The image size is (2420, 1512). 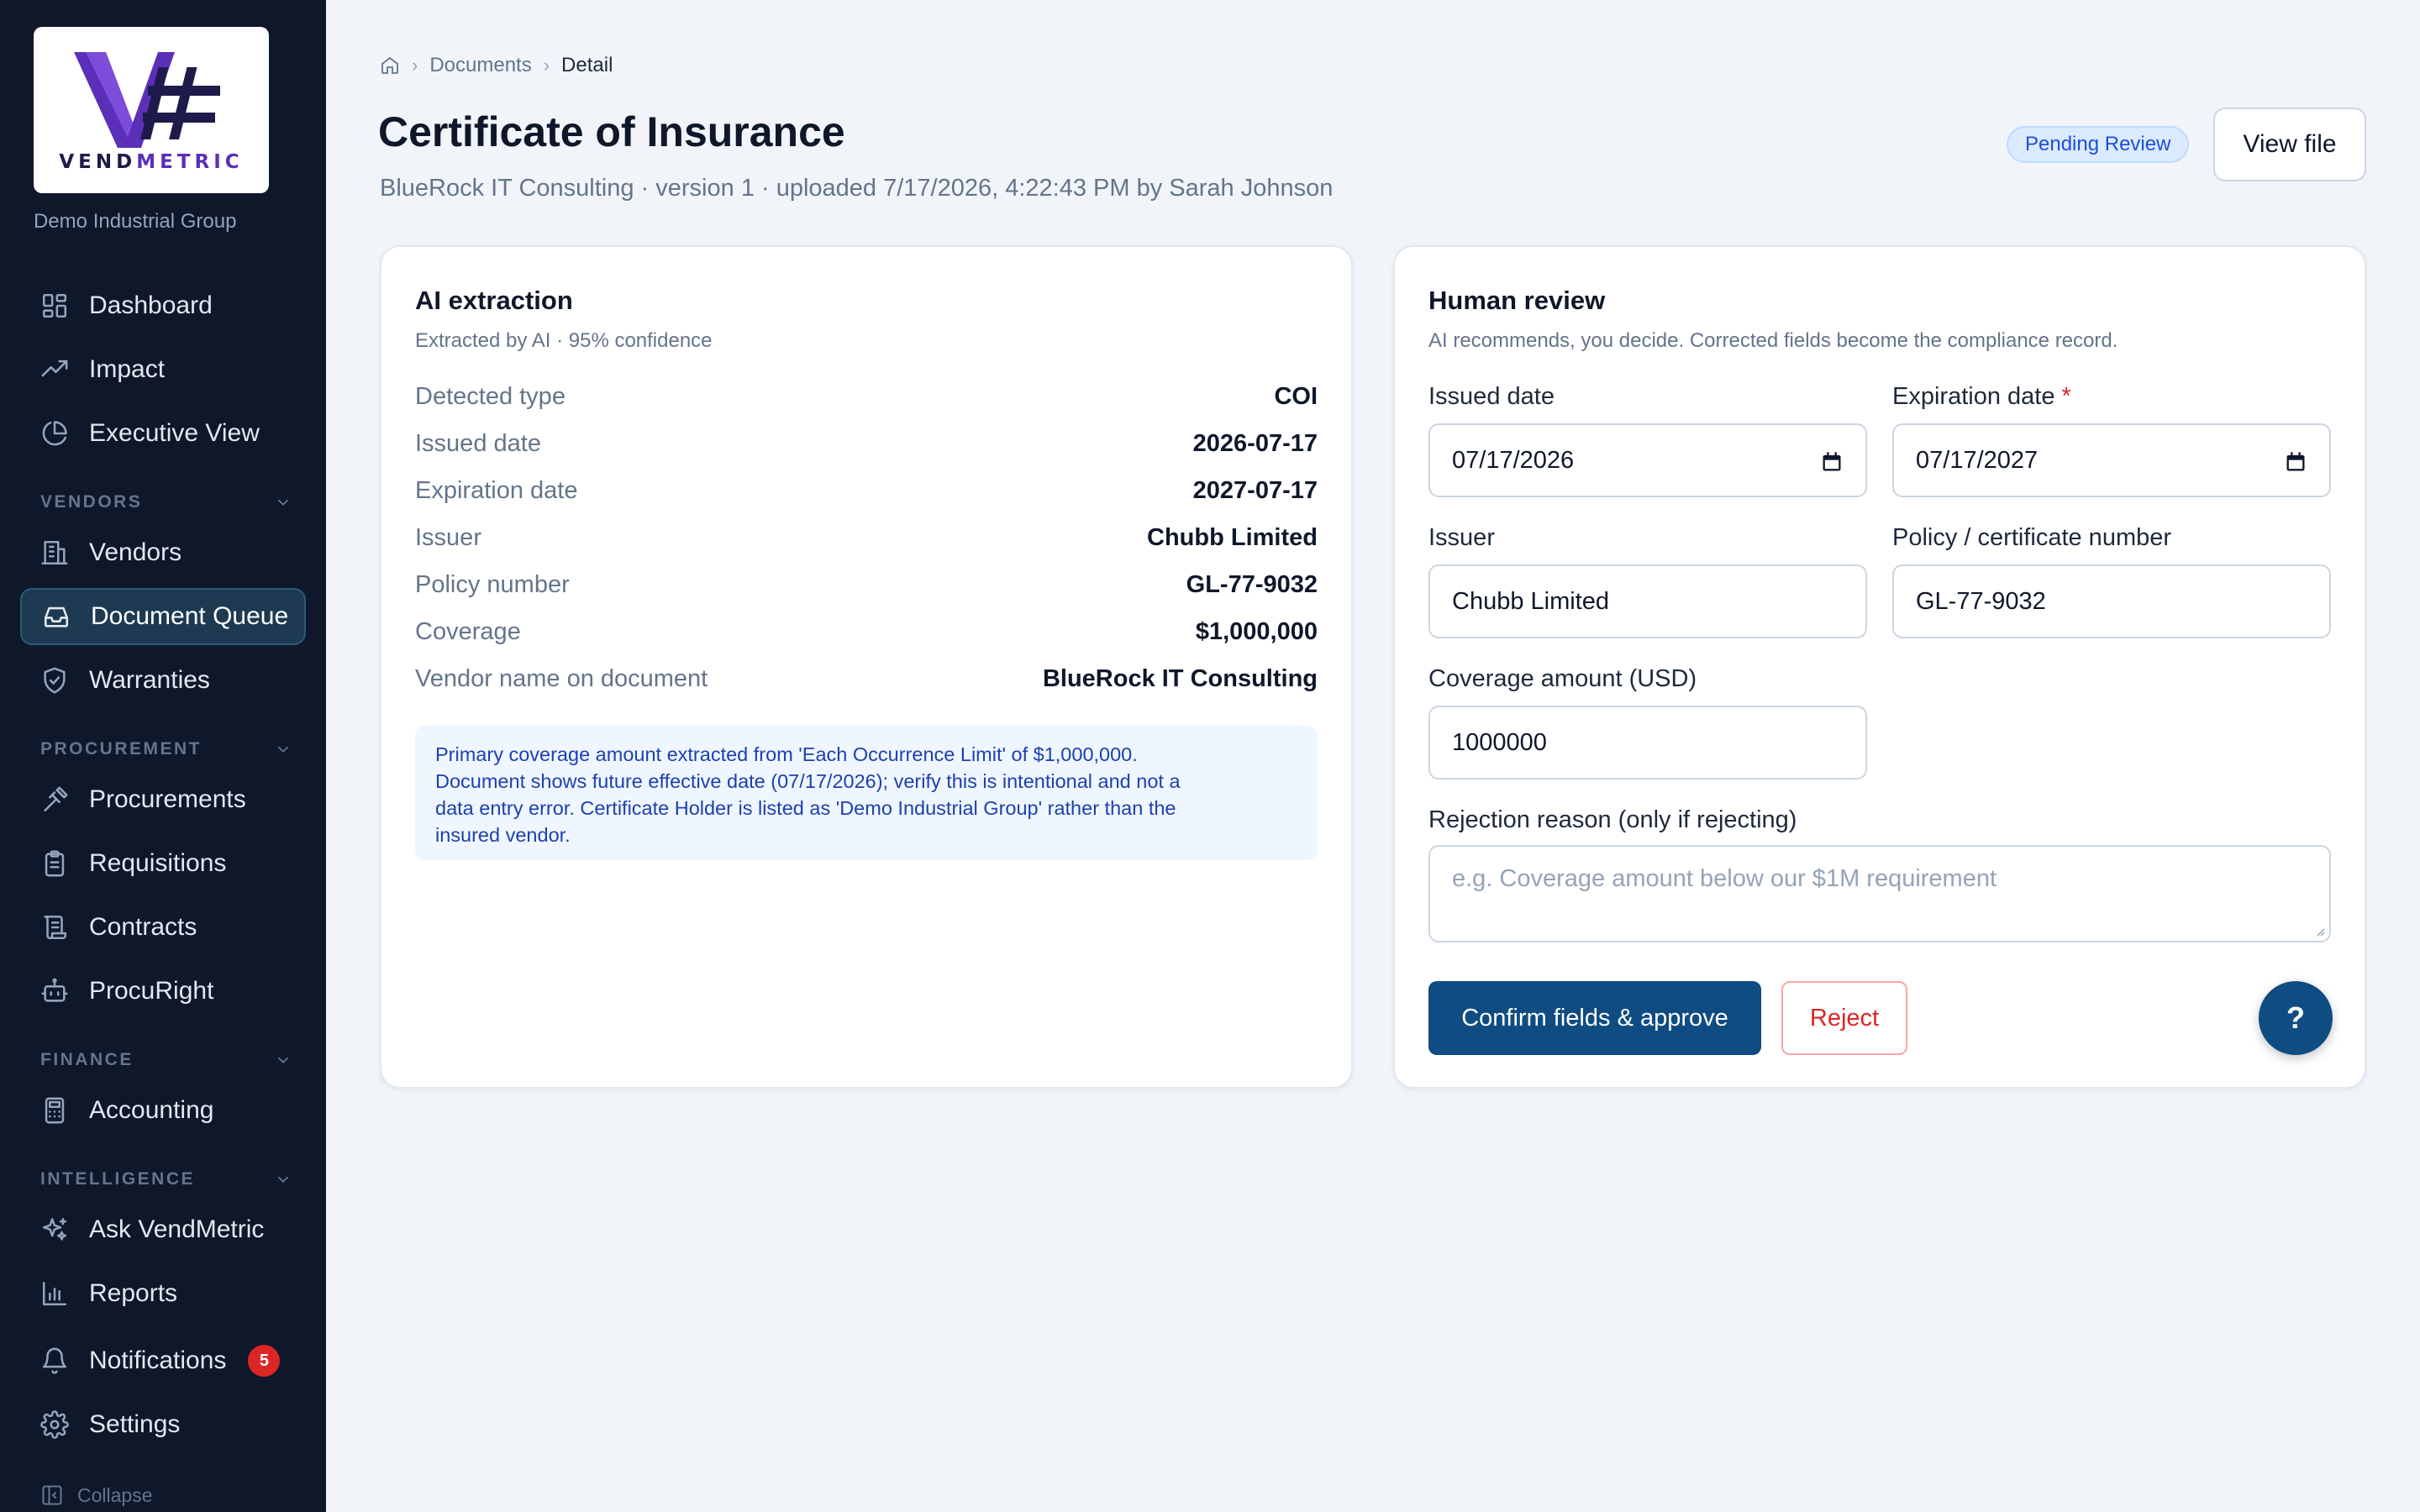 I want to click on panel-collapse-icon, so click(x=52, y=1495).